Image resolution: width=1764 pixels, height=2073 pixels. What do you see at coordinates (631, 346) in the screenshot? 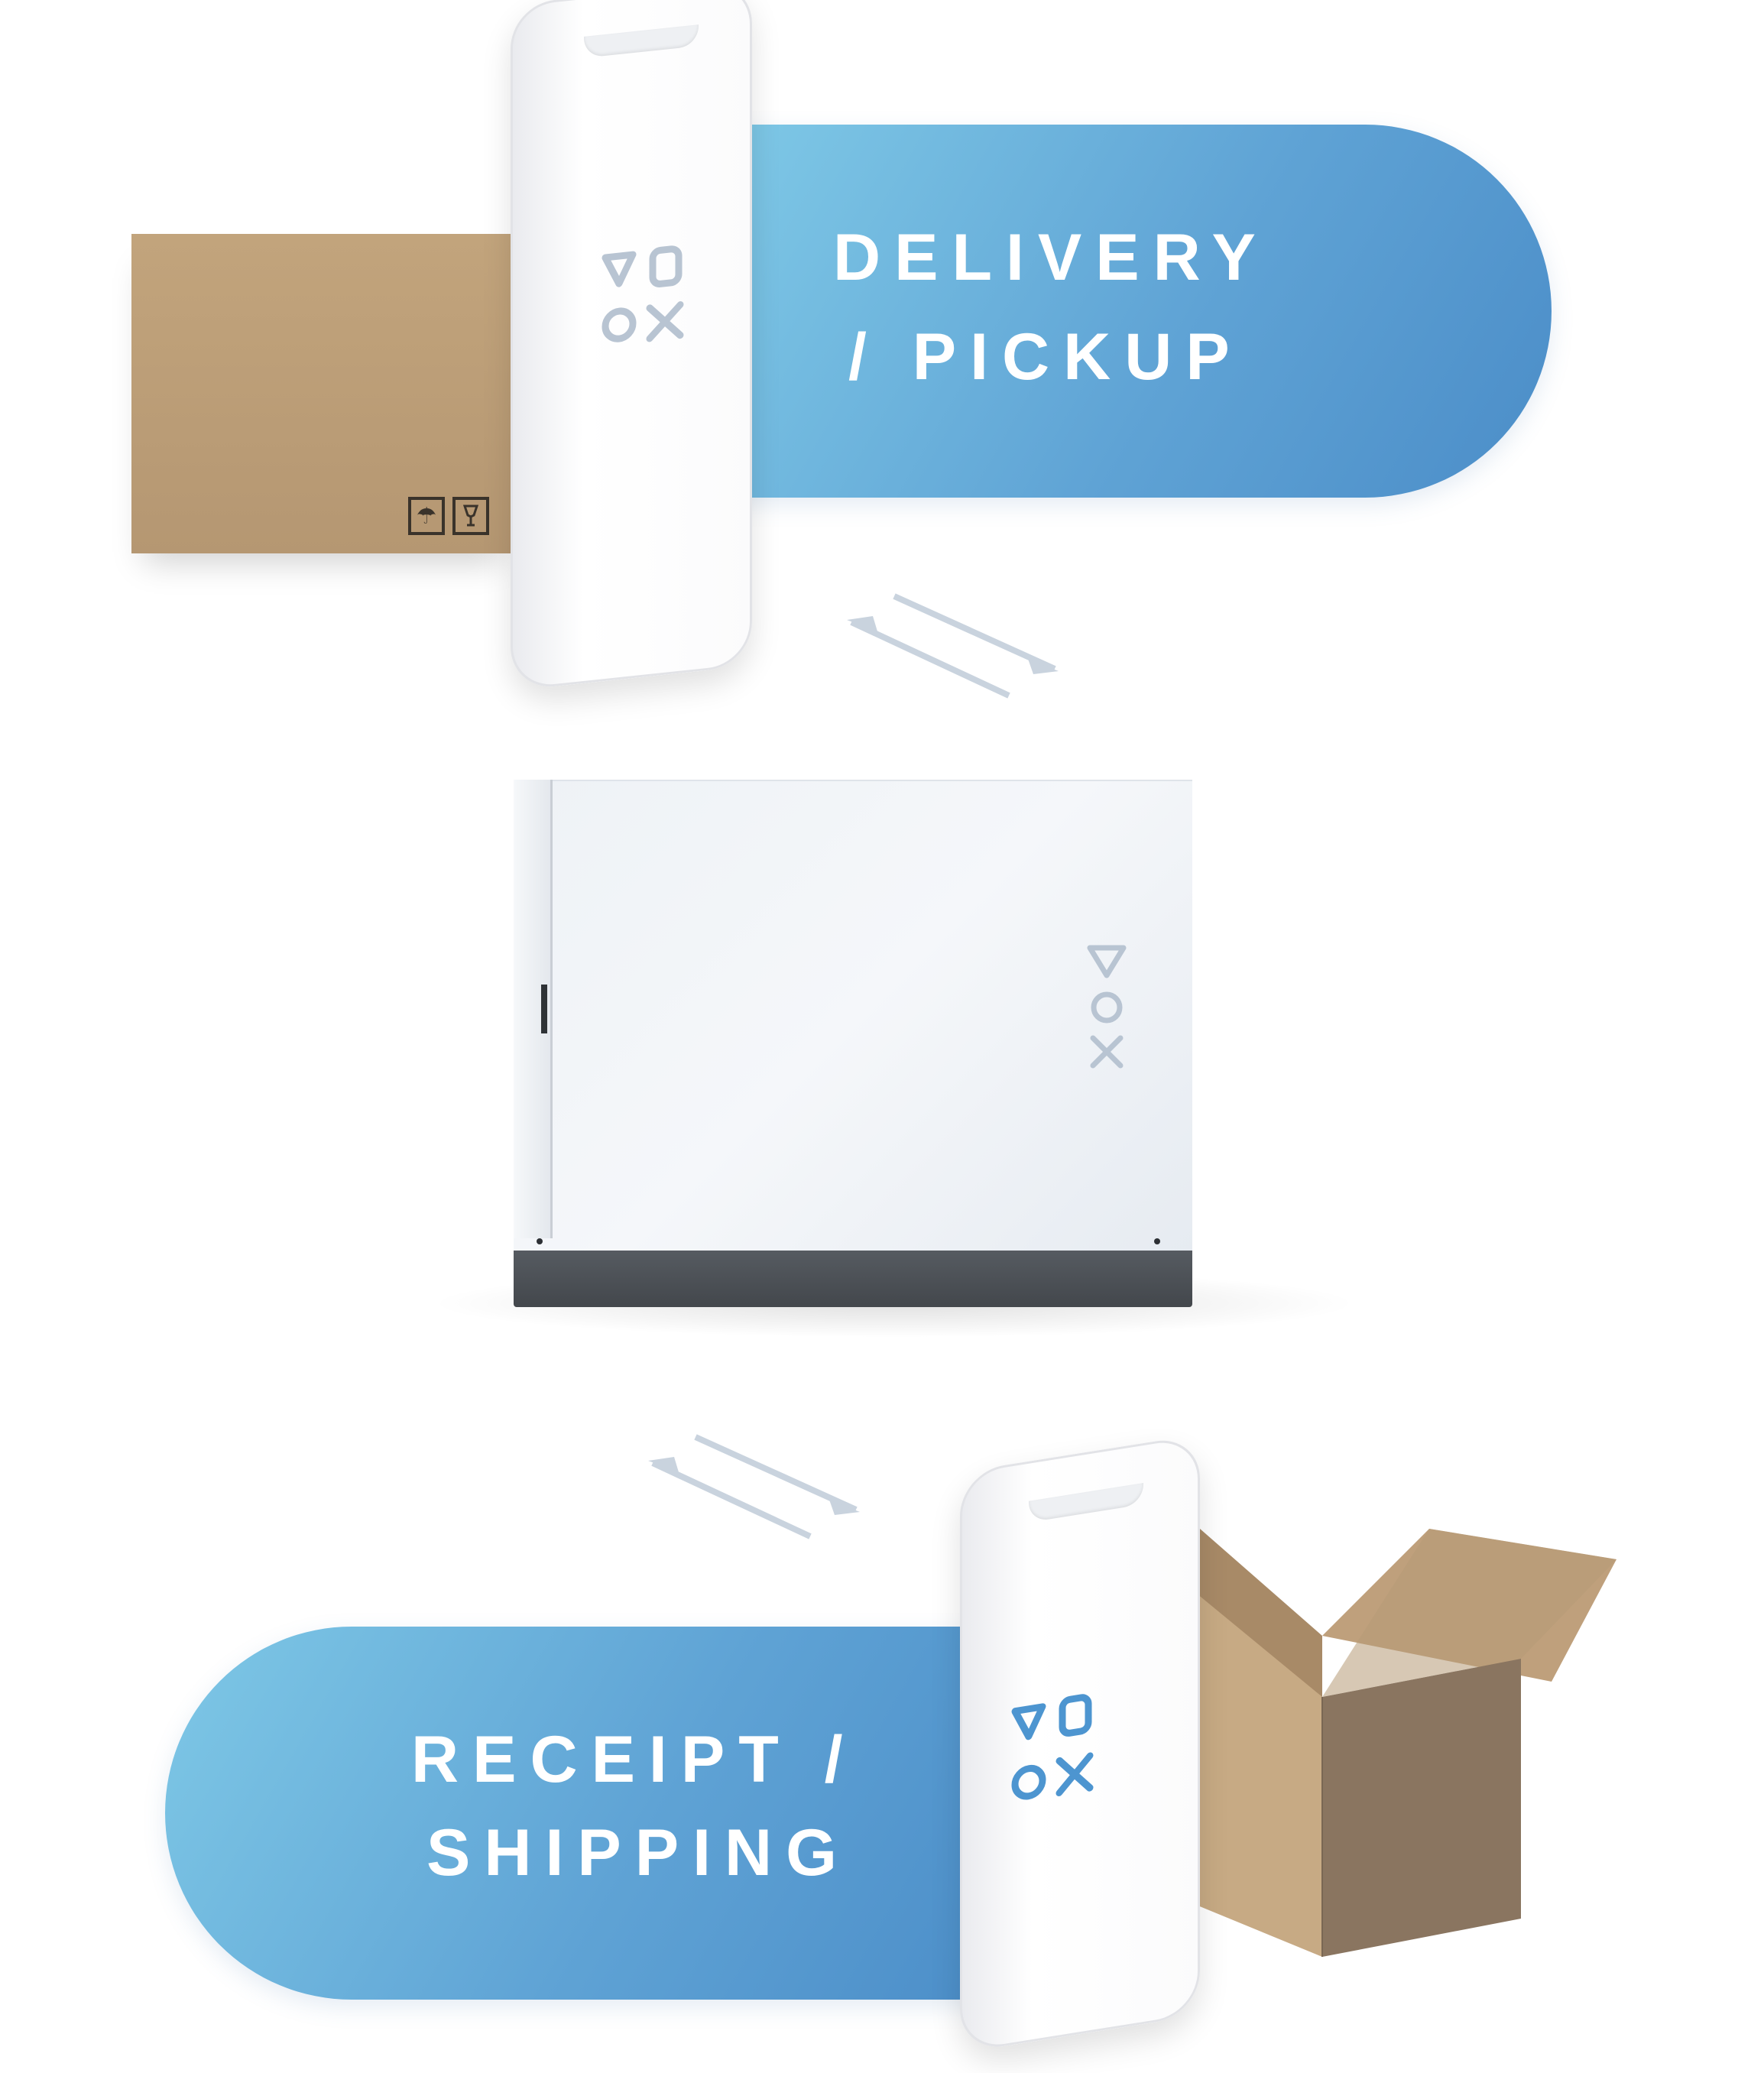
I see `top-phone` at bounding box center [631, 346].